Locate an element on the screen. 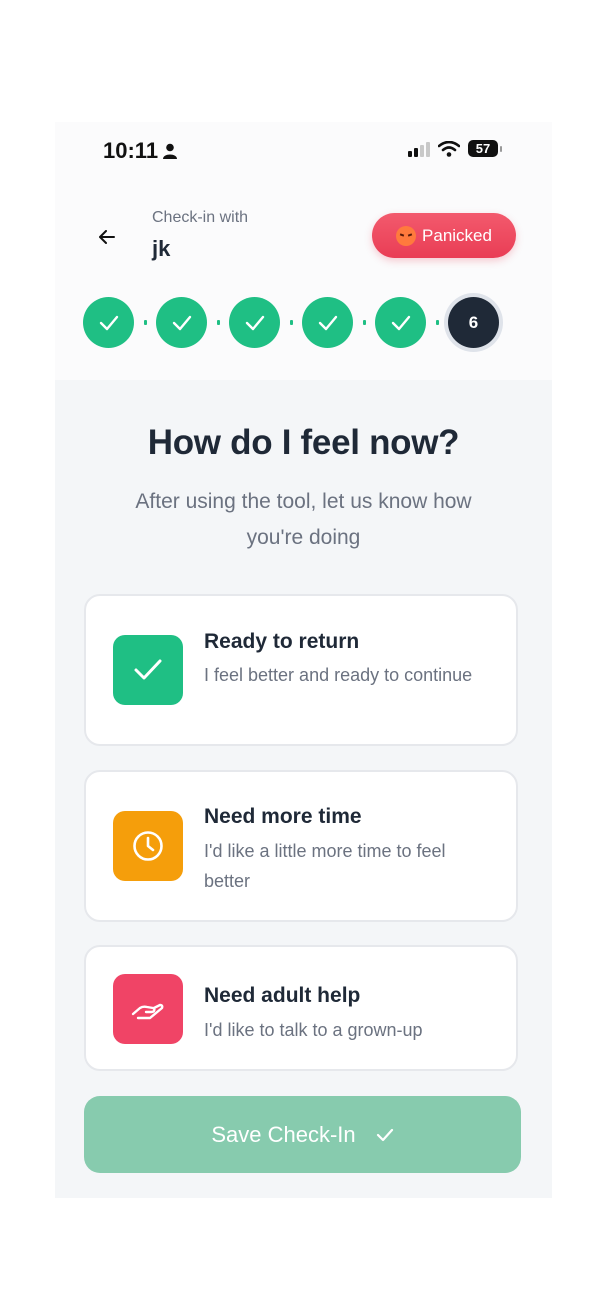 This screenshot has width=600, height=1299. option-title: Ready to return is located at coordinates (282, 641).